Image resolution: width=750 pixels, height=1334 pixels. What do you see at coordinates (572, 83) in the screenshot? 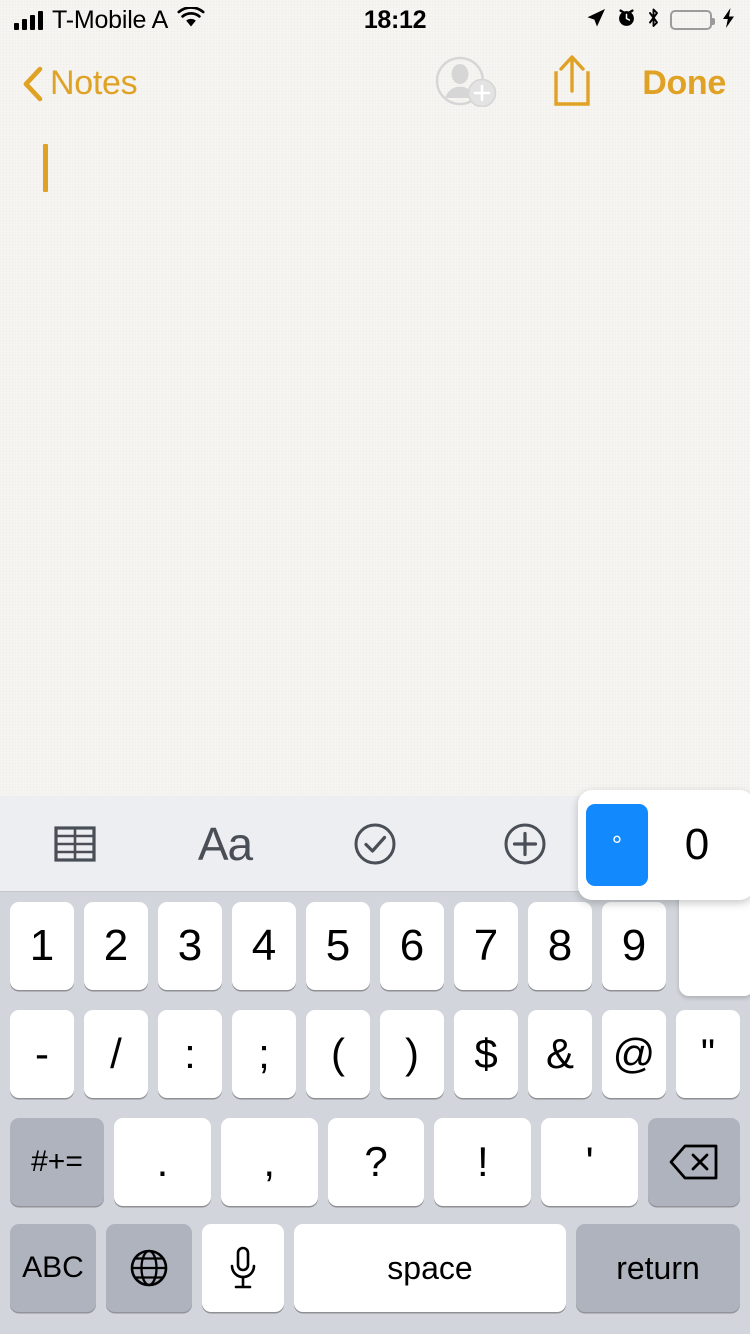
I see `share-button` at bounding box center [572, 83].